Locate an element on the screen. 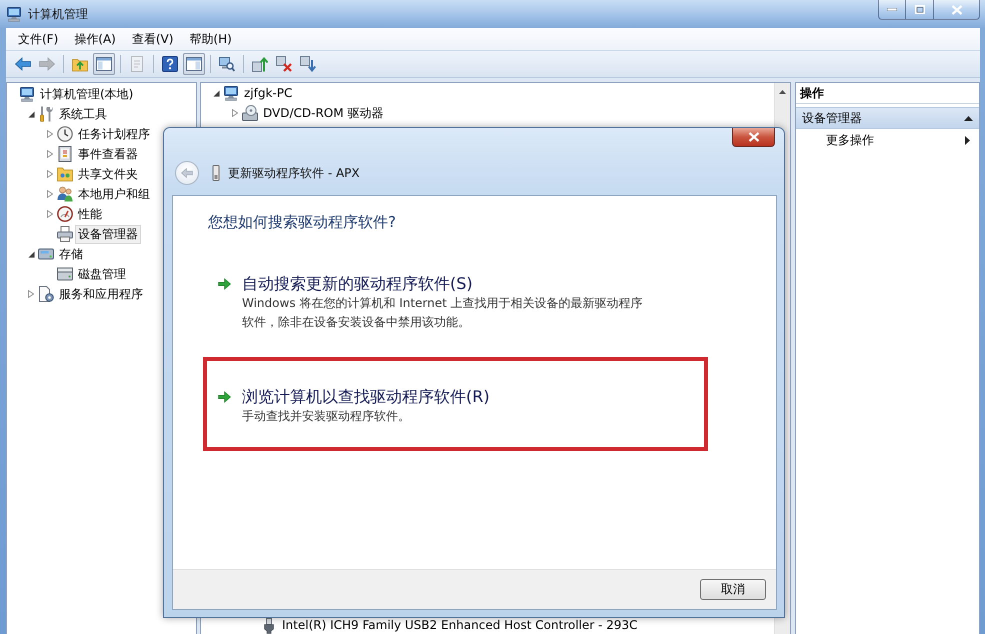  minimize-icon is located at coordinates (892, 9).